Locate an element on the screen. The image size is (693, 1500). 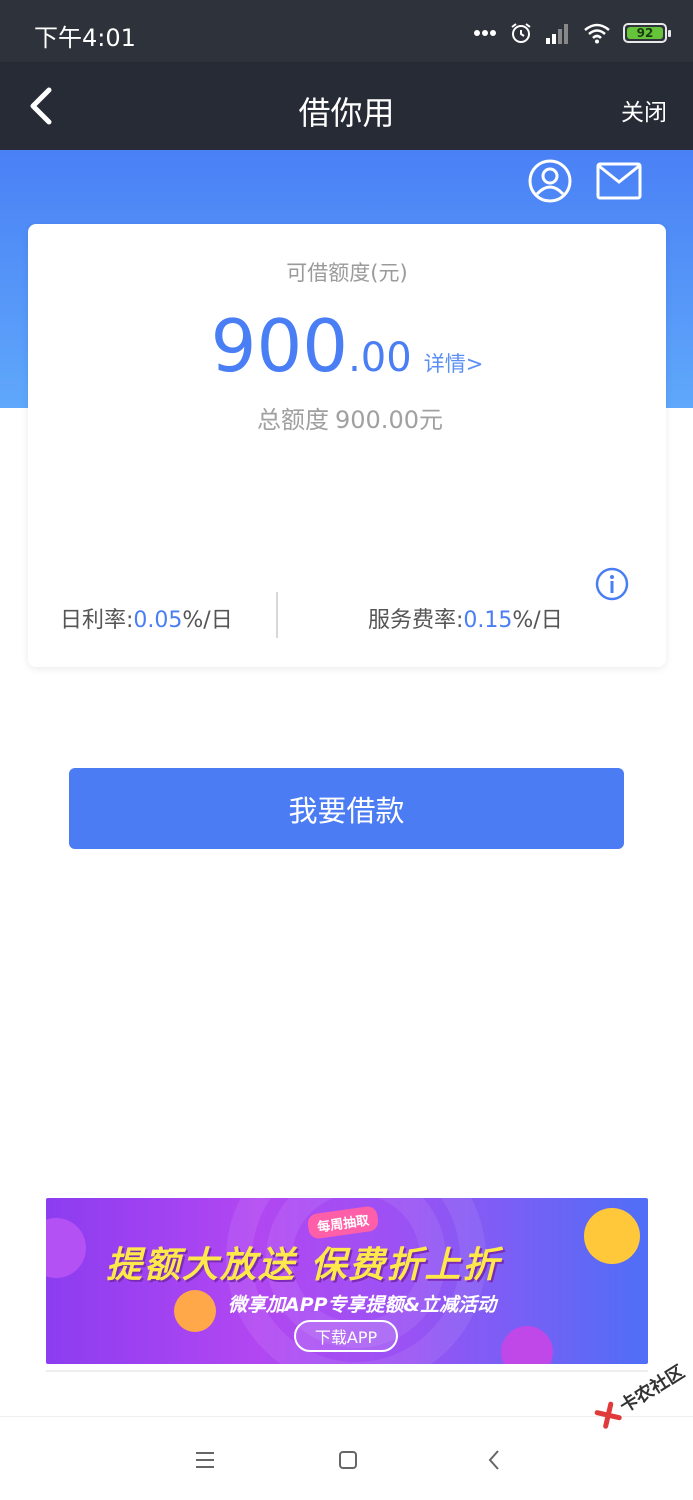
banner-divider is located at coordinates (347, 1368).